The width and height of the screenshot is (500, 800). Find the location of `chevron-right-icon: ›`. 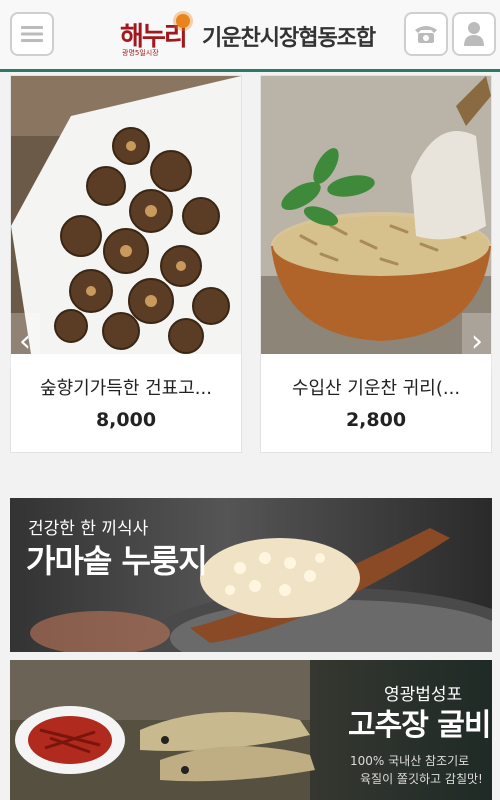

chevron-right-icon: › is located at coordinates (477, 341).